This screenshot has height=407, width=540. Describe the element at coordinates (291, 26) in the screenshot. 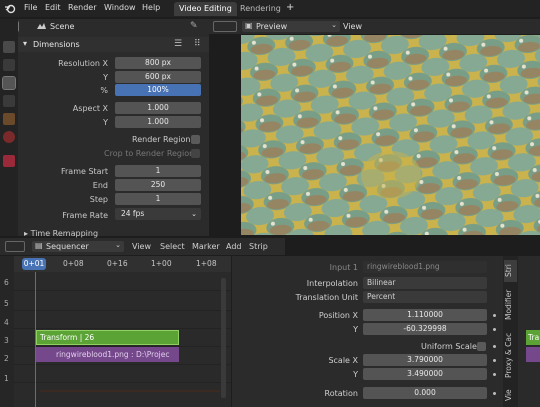

I see `view-type-dropdown: ▣ Preview ⌄` at that location.